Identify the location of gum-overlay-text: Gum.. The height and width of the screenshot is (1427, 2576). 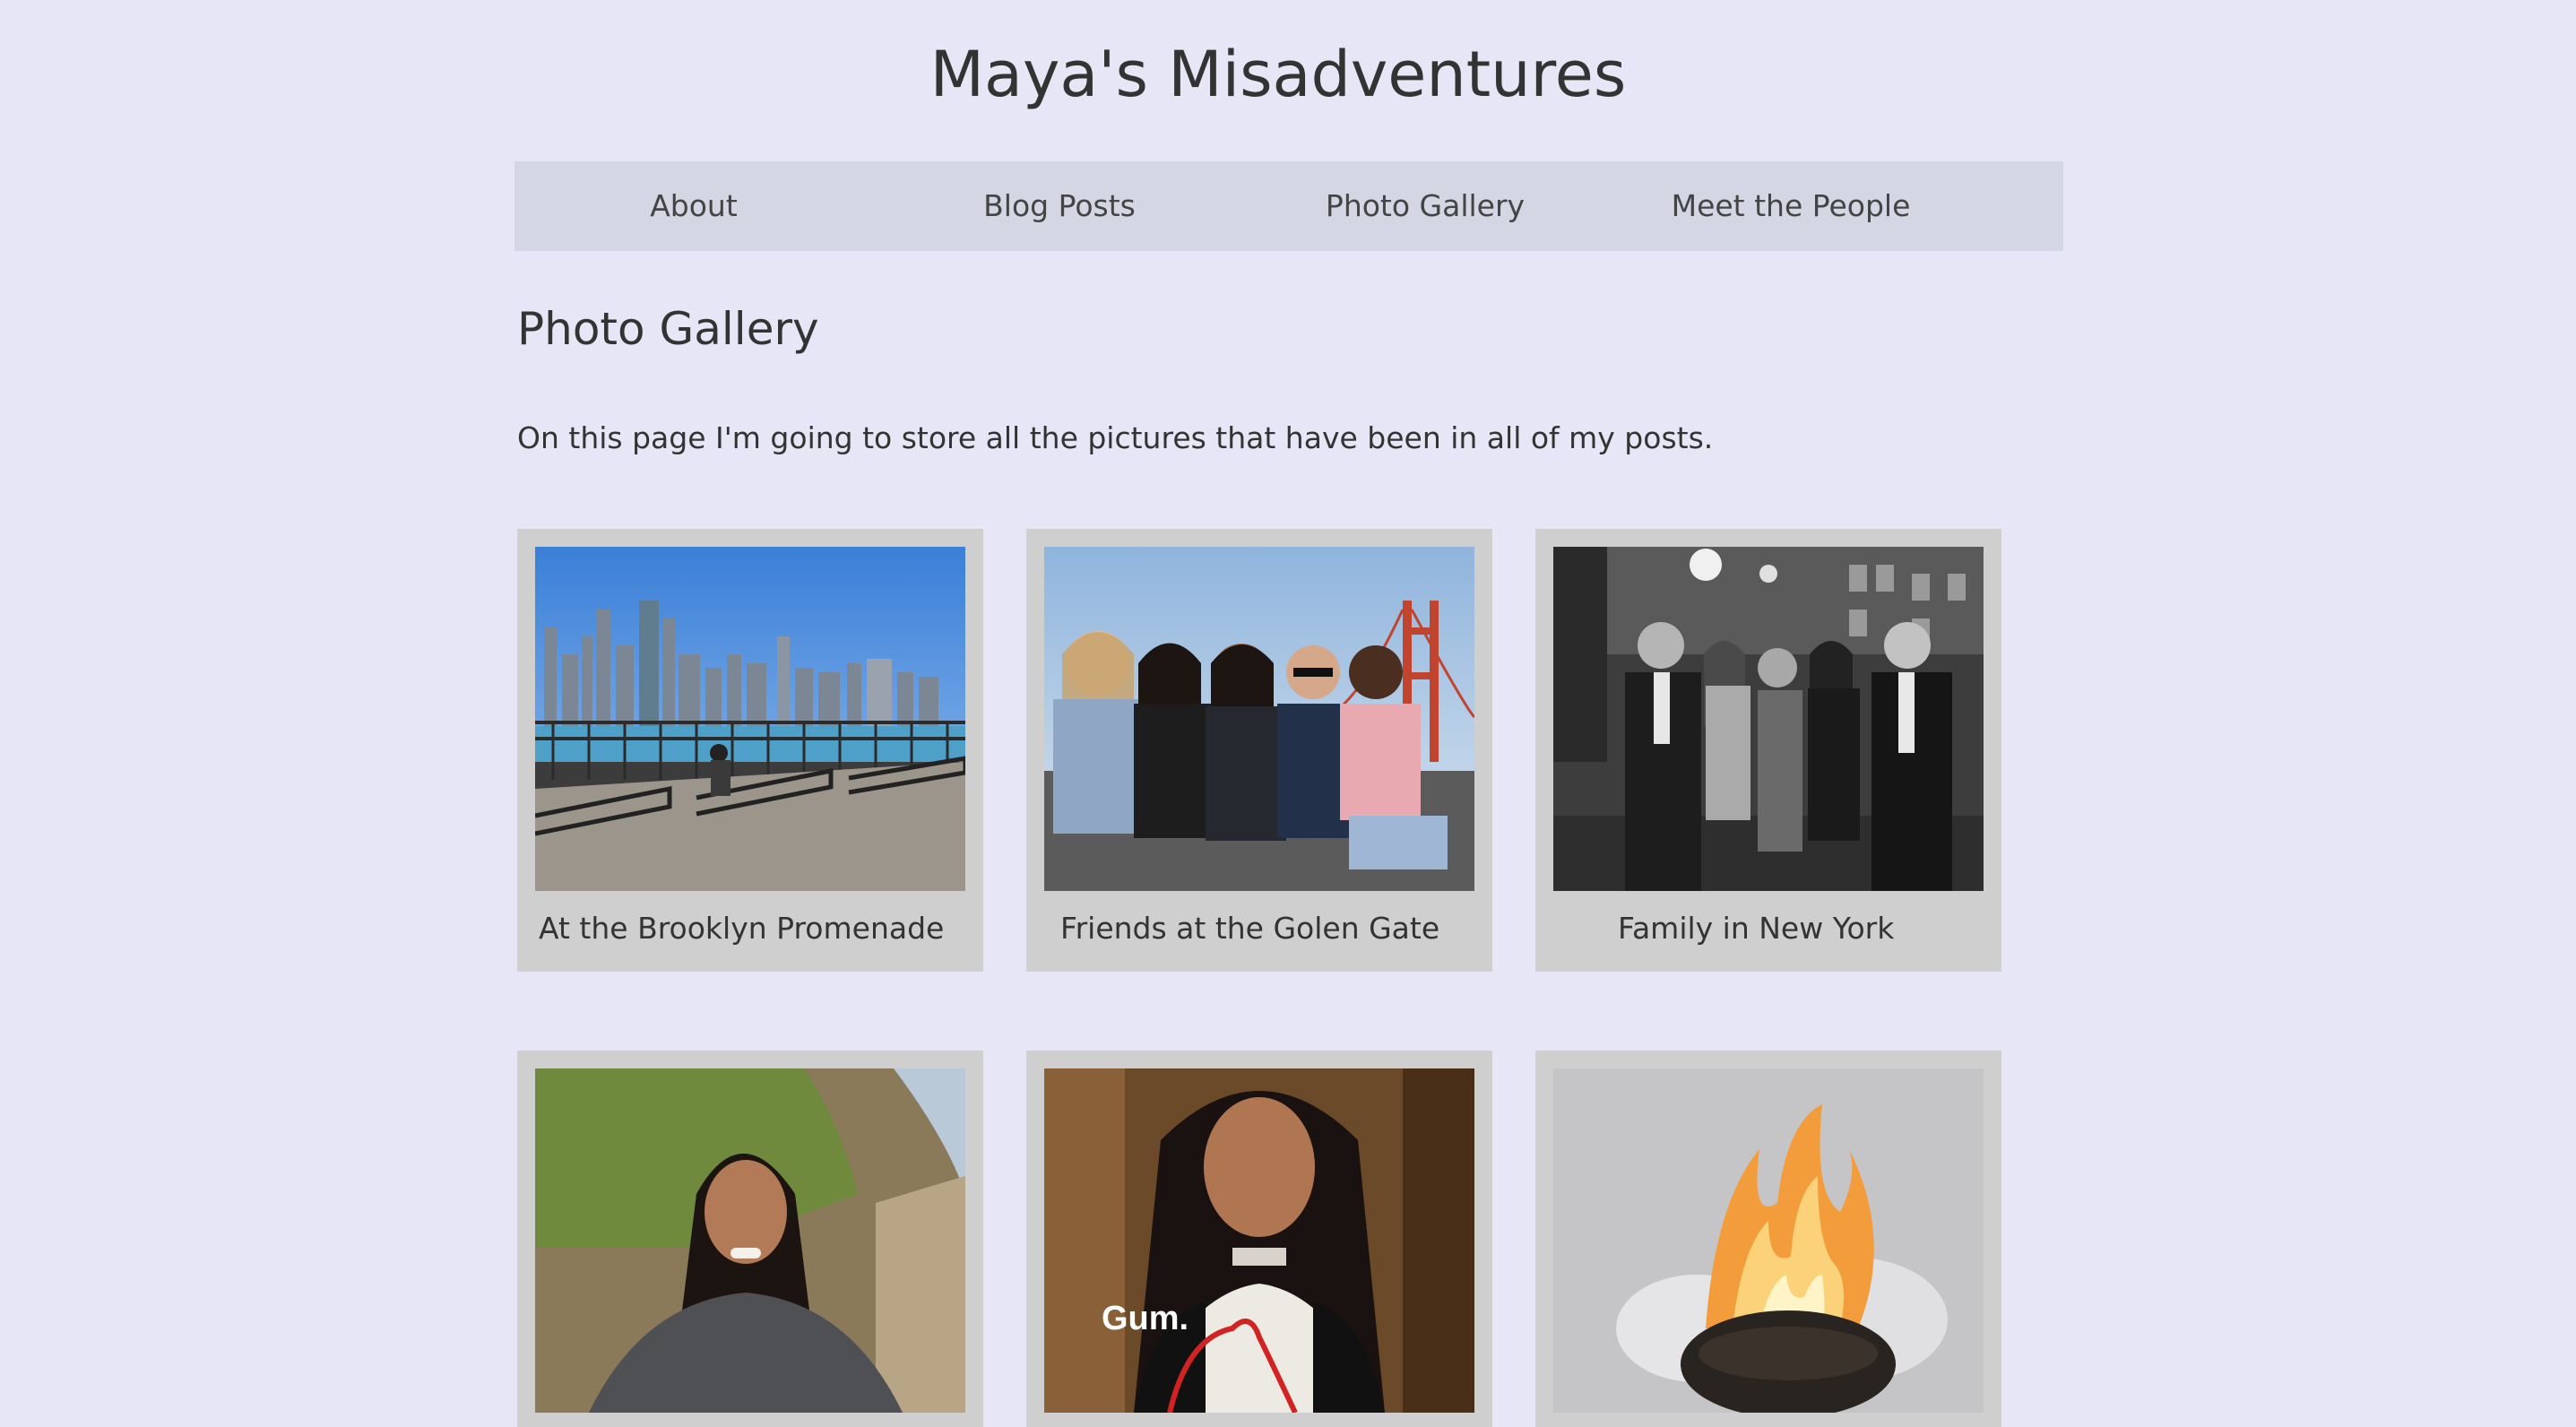
(1145, 1318).